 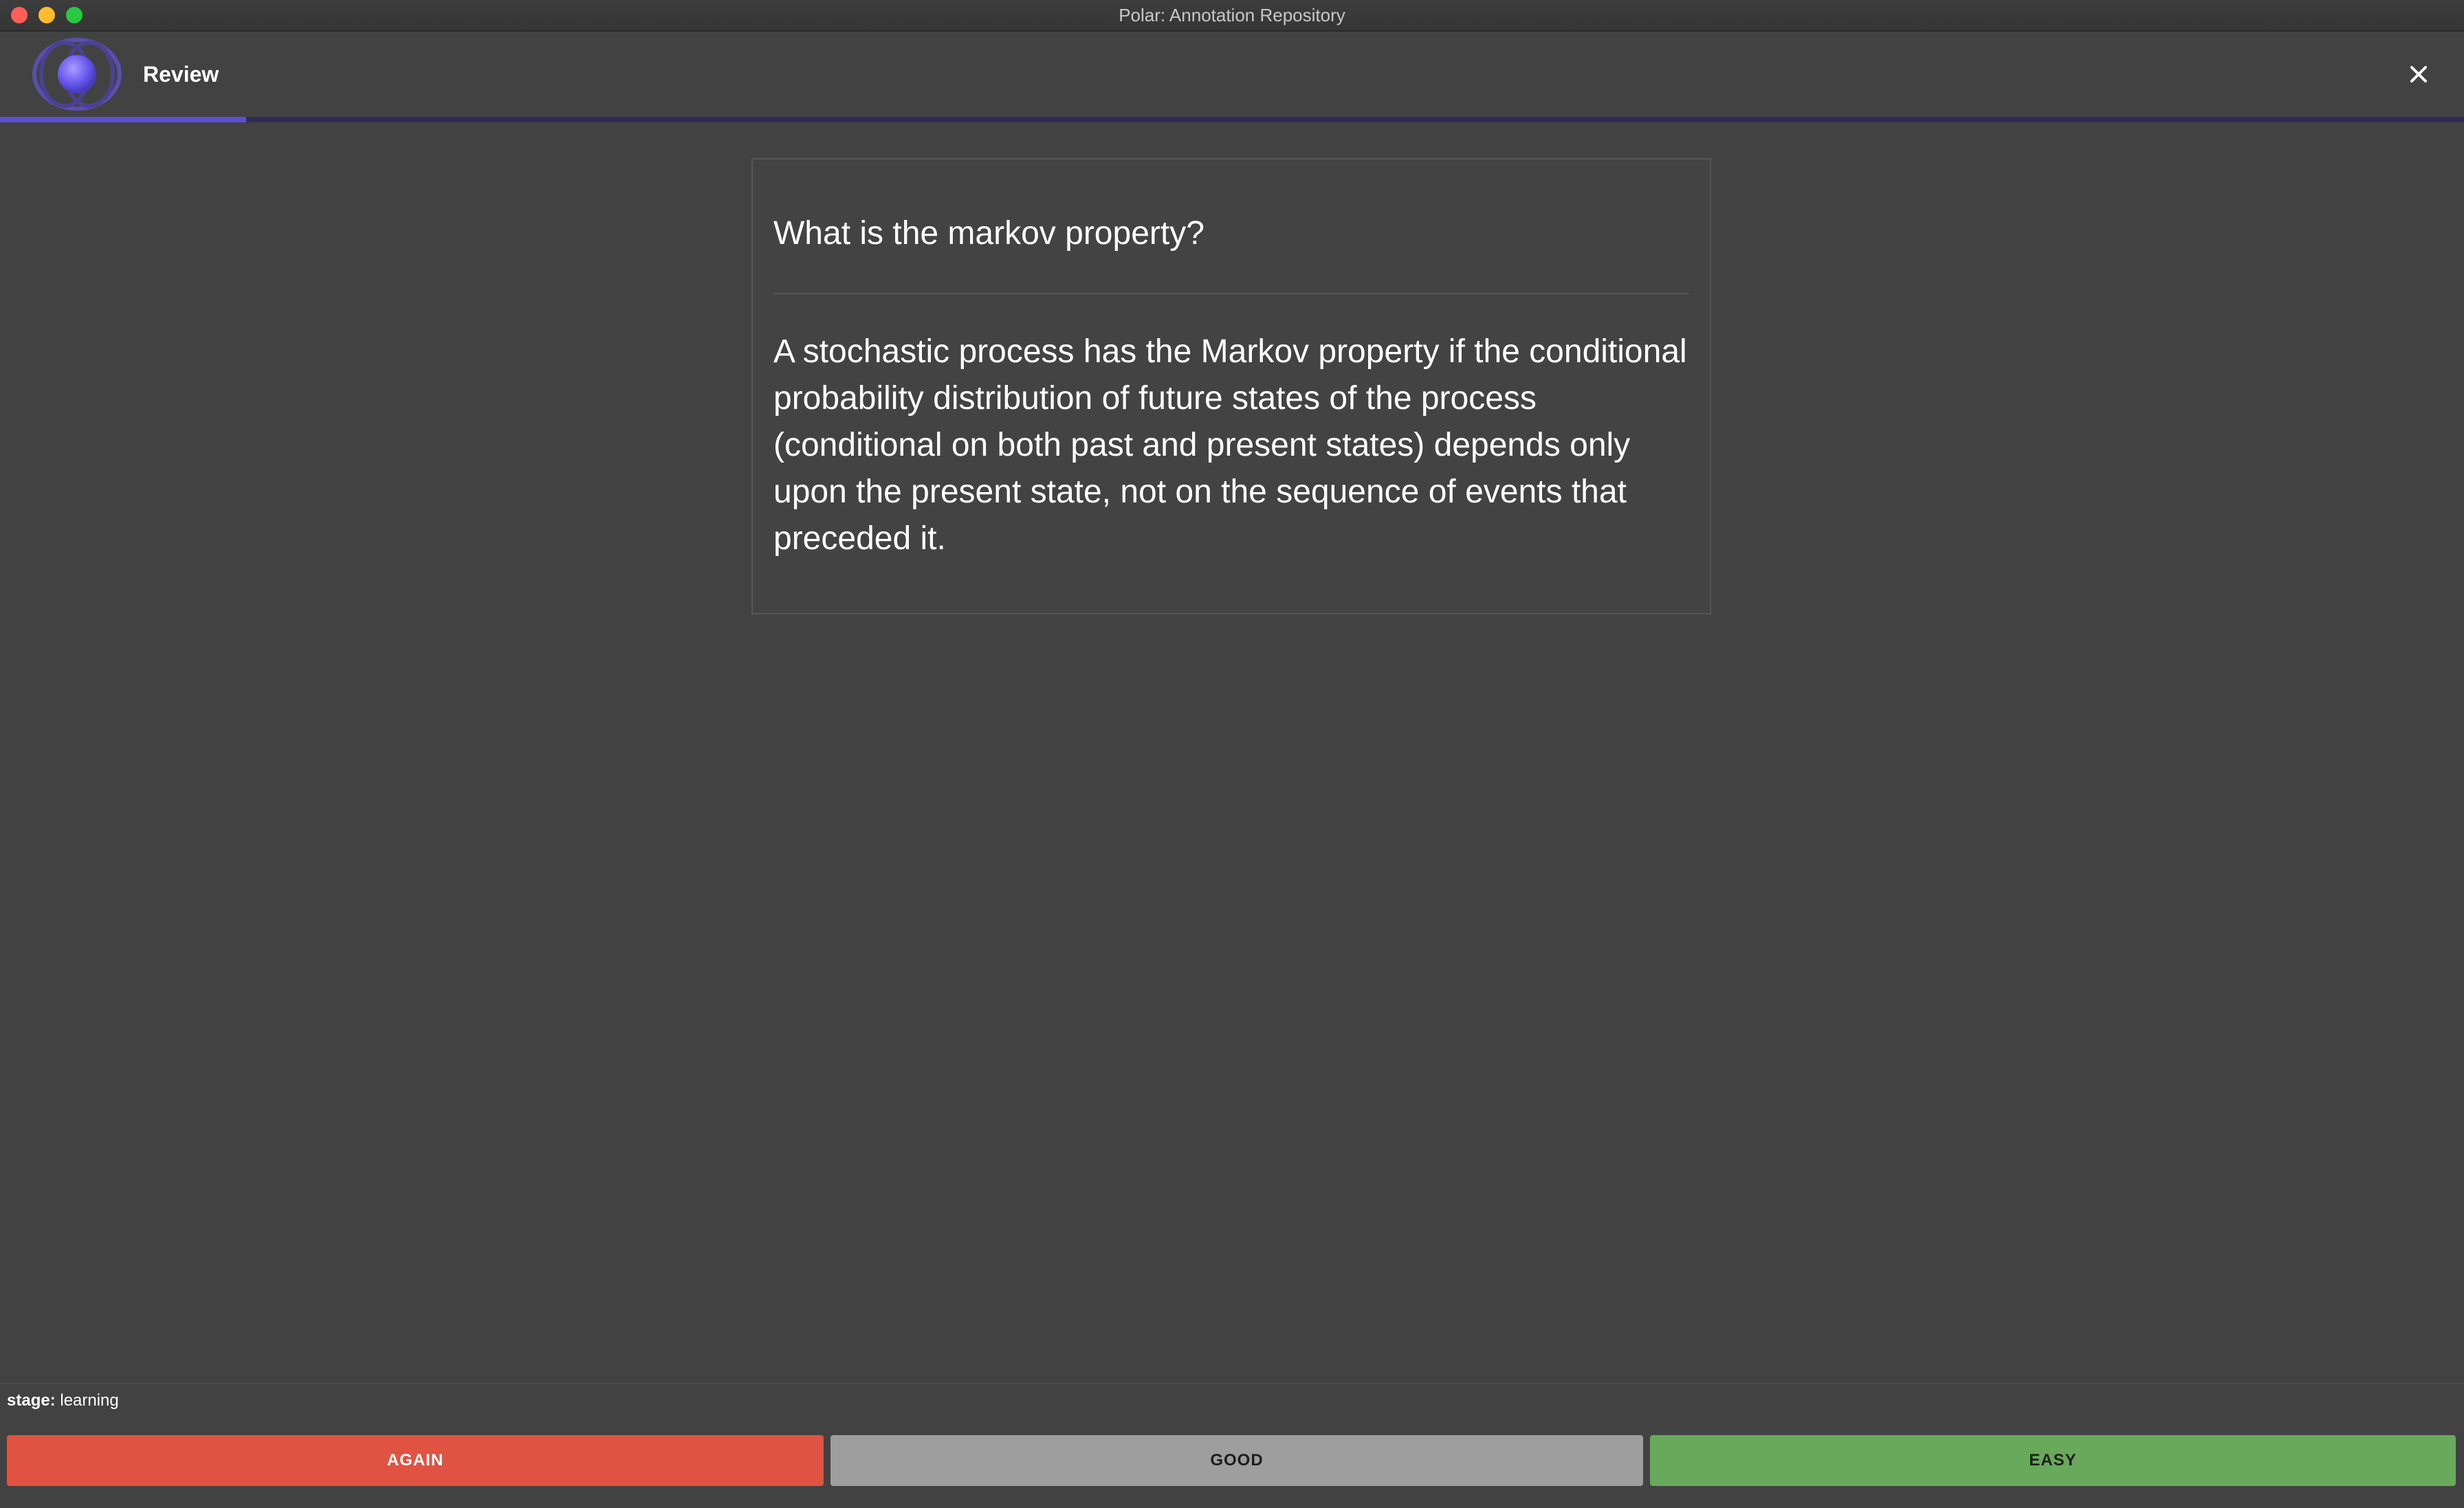 I want to click on window-titlebar: Polar: Annotation Repository, so click(x=1232, y=16).